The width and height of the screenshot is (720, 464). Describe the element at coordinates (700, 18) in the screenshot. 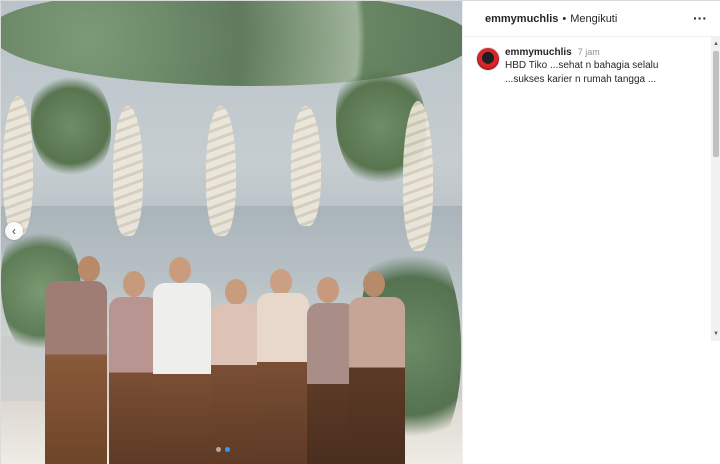

I see `more-options-icon: ···` at that location.